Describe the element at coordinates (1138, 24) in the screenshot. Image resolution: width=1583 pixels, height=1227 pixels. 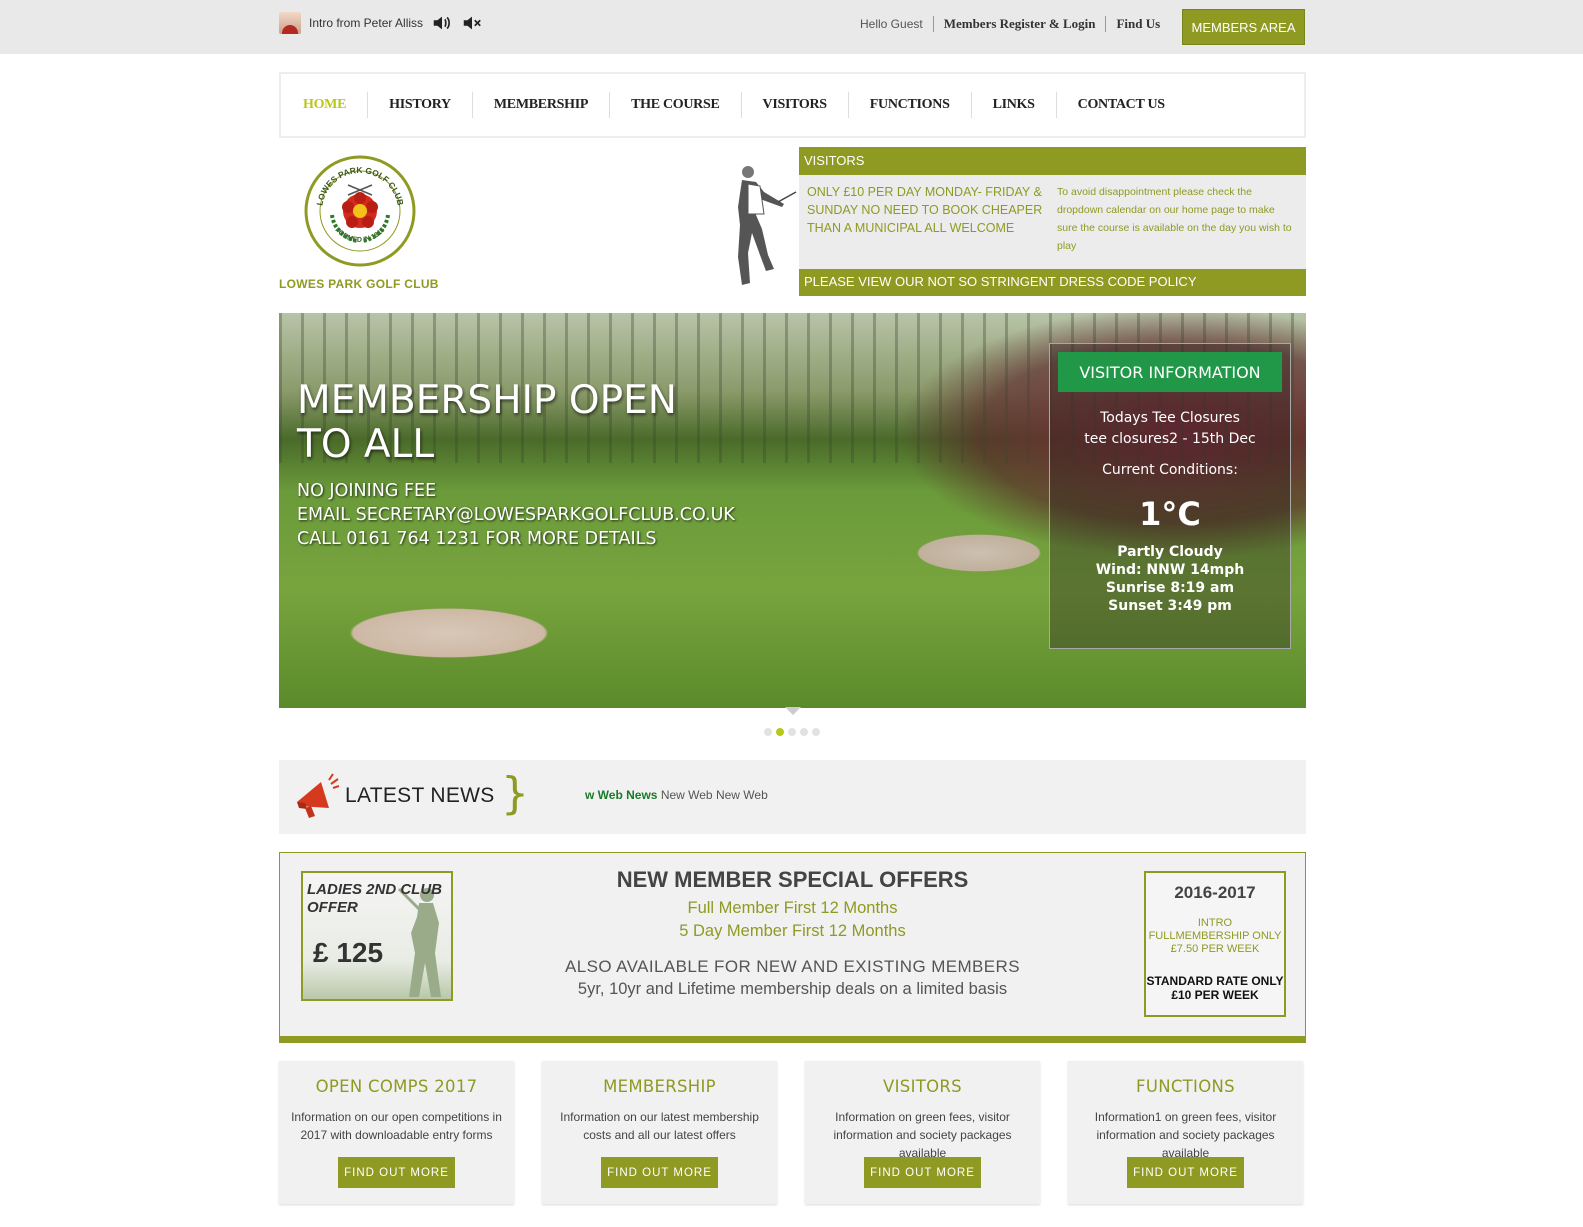
I see `find-us-link: Find Us` at that location.